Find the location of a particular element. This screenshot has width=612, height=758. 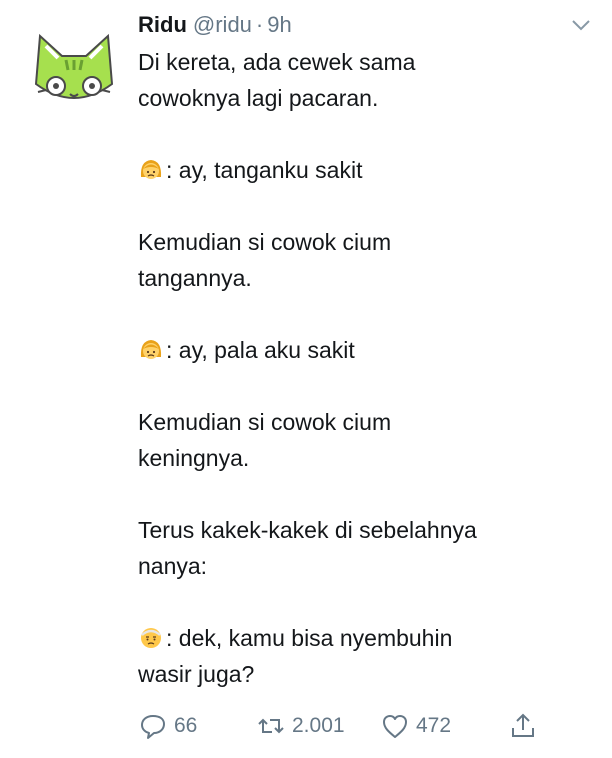

heart-icon is located at coordinates (395, 726).